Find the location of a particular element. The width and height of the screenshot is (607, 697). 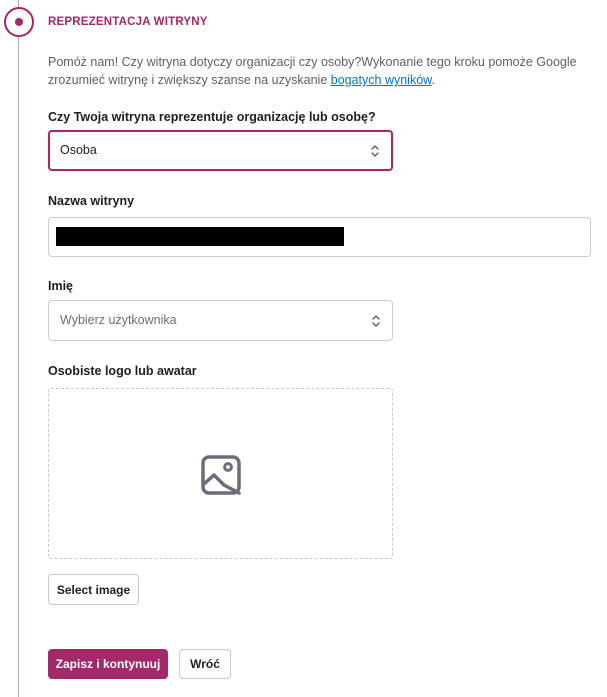

step-dot is located at coordinates (19, 22).